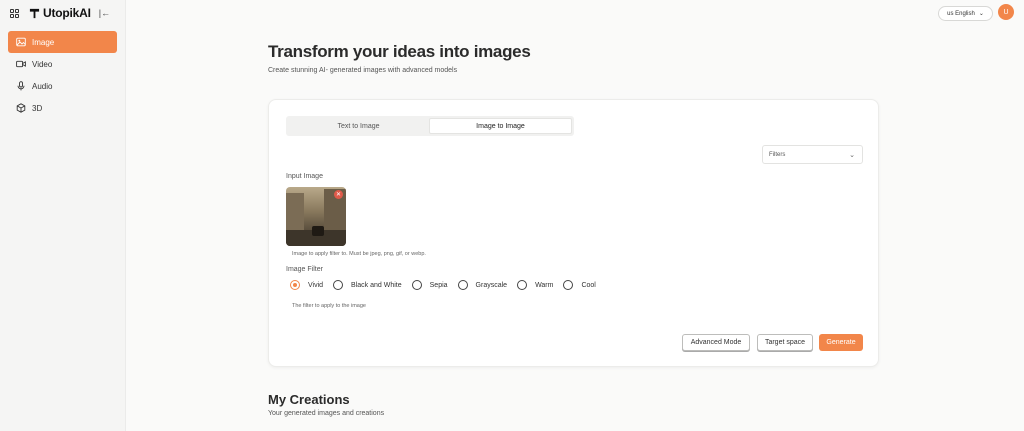  What do you see at coordinates (961, 13) in the screenshot?
I see `language-label: us English` at bounding box center [961, 13].